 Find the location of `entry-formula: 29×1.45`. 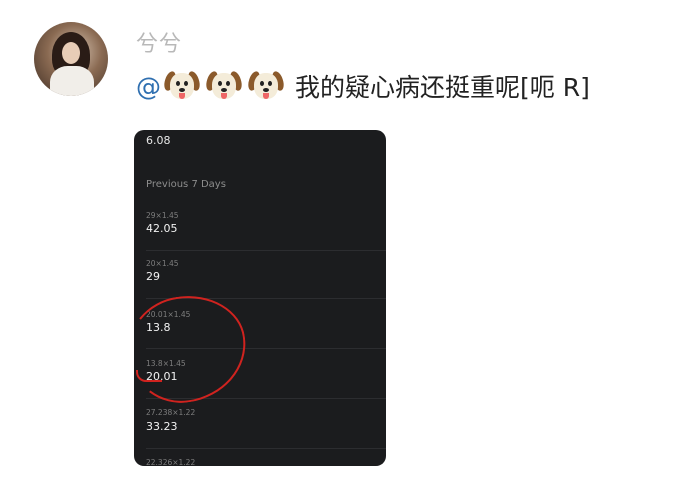

entry-formula: 29×1.45 is located at coordinates (162, 215).